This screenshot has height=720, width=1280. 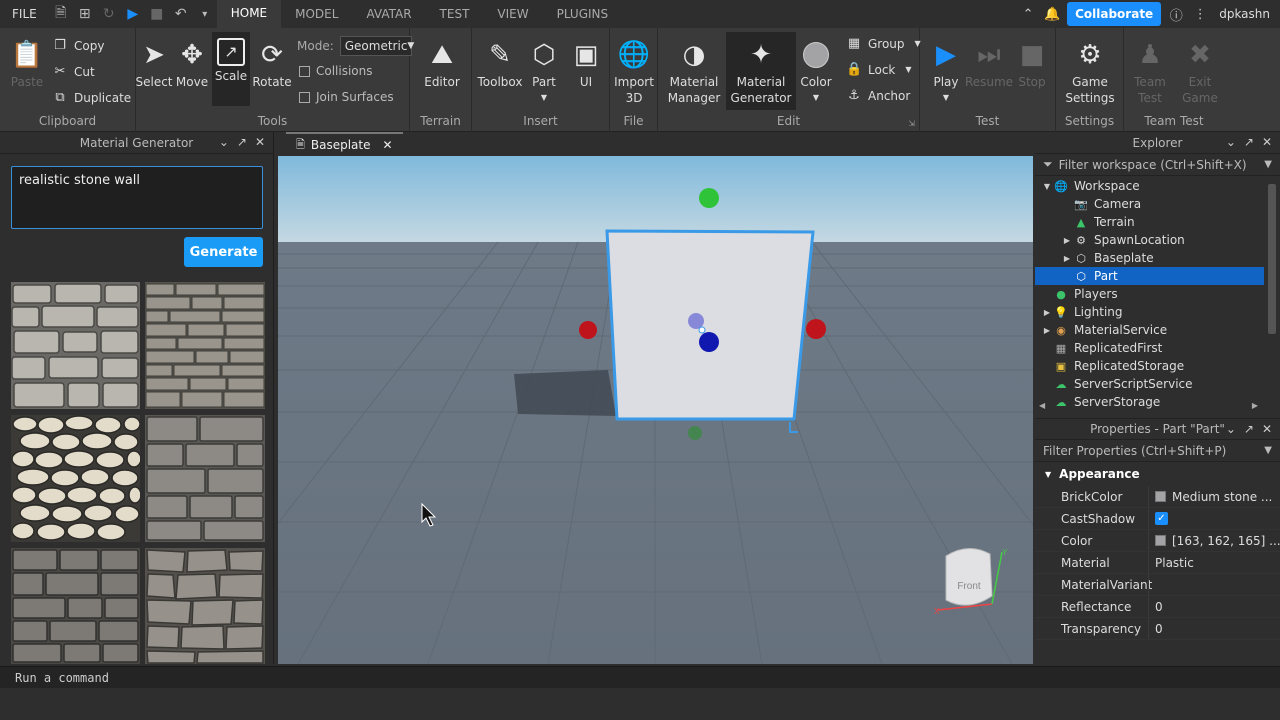 What do you see at coordinates (1157, 451) in the screenshot?
I see `properties-filter: Filter Properties (Ctrl+Shift+P) ▼` at bounding box center [1157, 451].